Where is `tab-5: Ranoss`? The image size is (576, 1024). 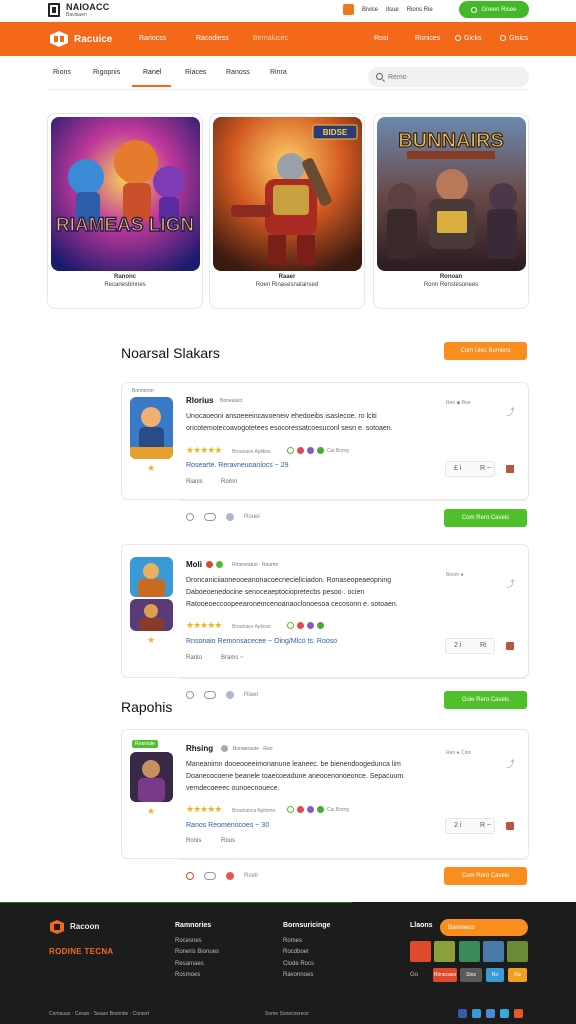
tab-5: Ranoss is located at coordinates (238, 72).